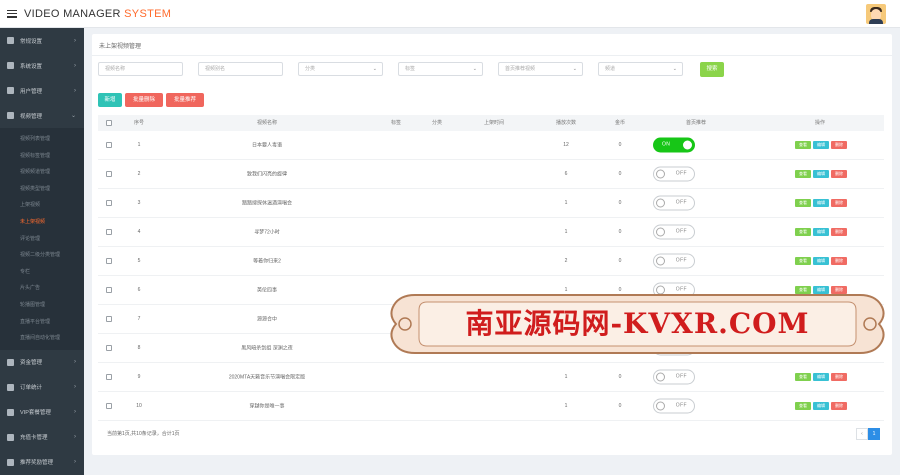  What do you see at coordinates (10, 65) in the screenshot?
I see `gear-icon` at bounding box center [10, 65].